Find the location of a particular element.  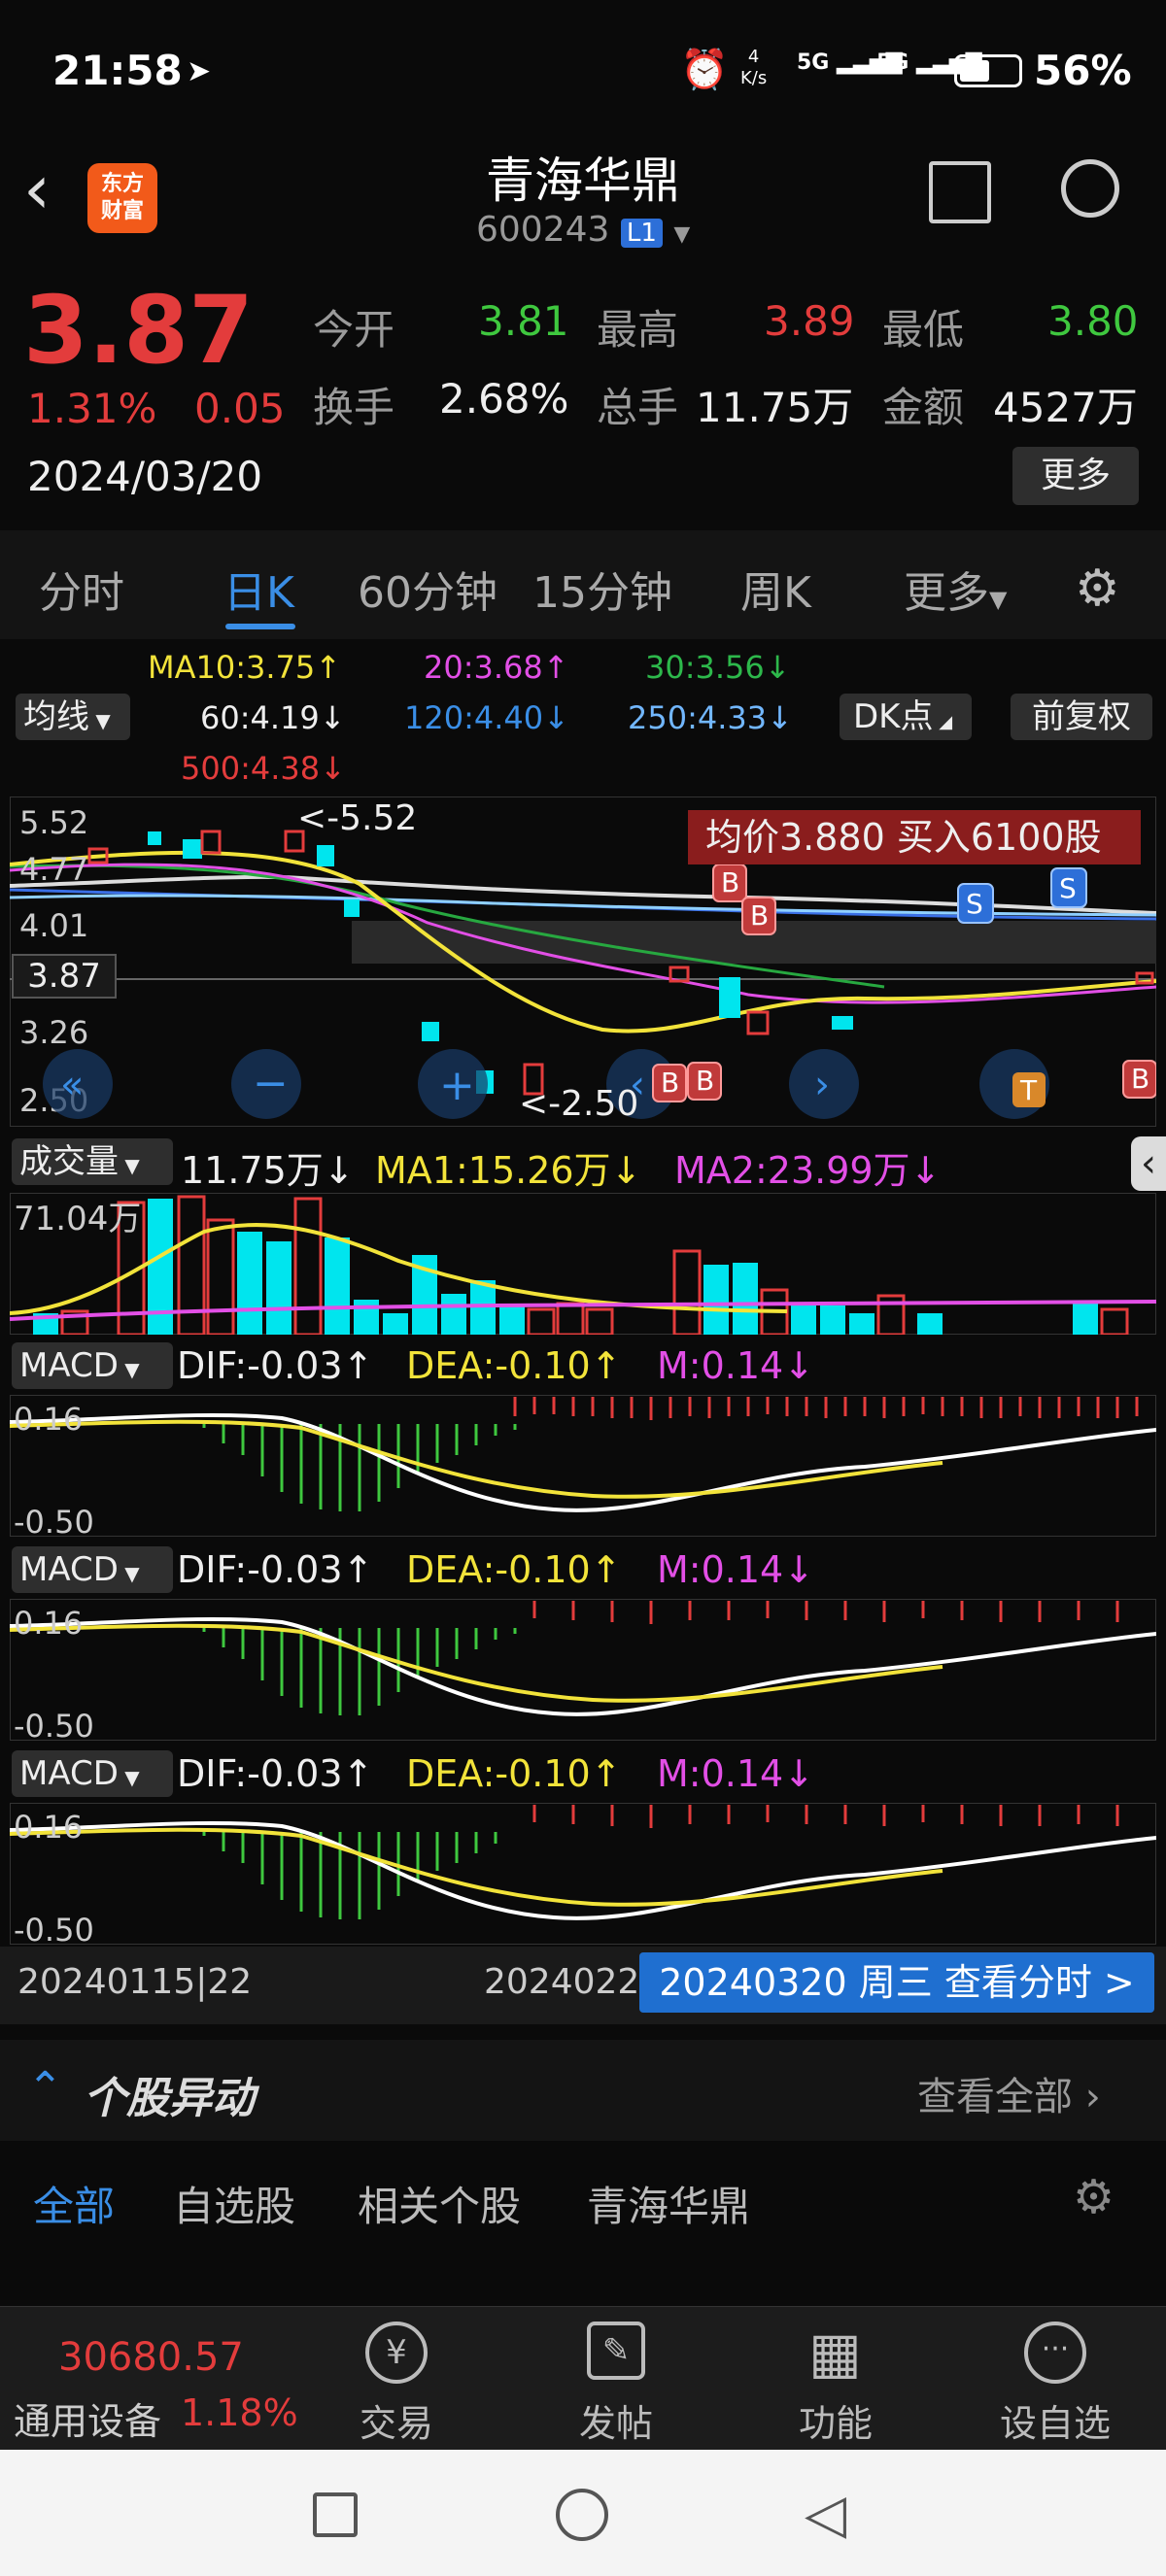

alerts-tab-stock: 青海华鼎 is located at coordinates (668, 2203).